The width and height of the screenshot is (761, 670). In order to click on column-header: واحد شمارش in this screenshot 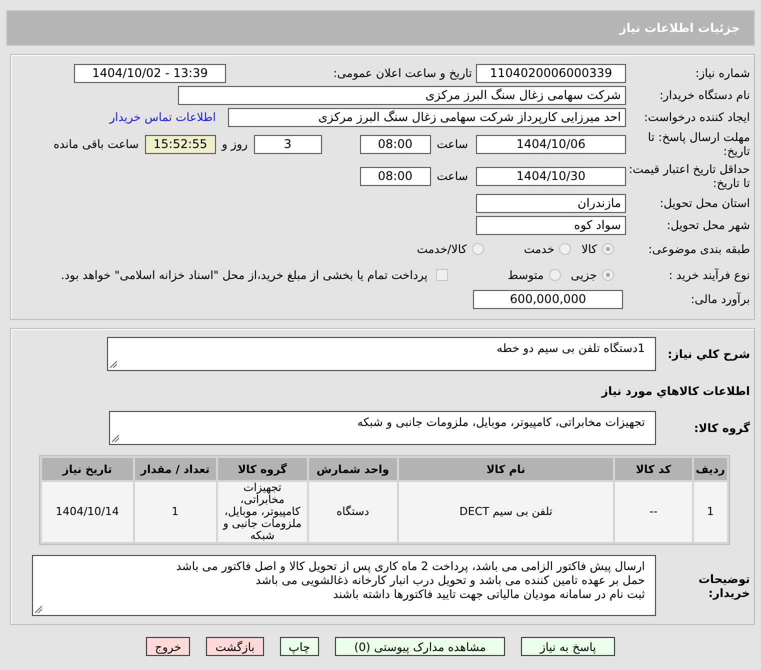, I will do `click(353, 469)`.